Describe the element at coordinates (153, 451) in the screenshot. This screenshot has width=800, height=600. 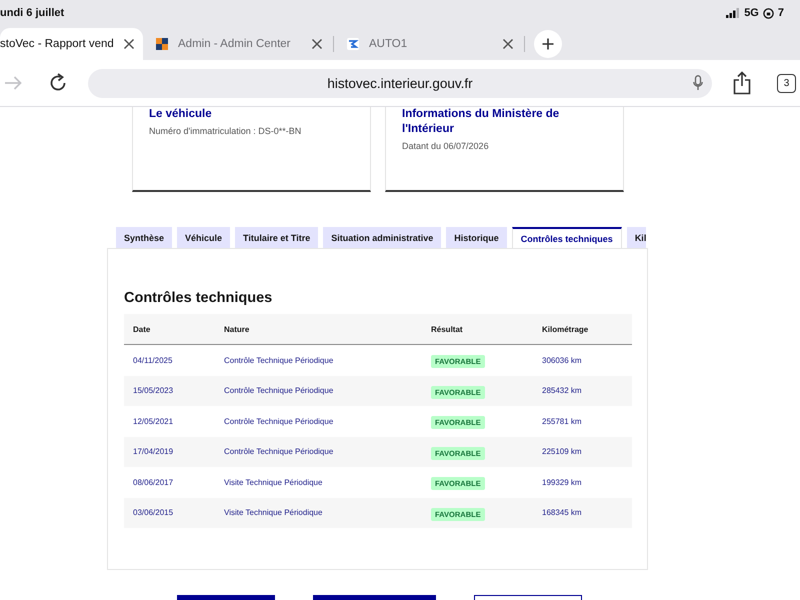
I see `table-cell-text: 17/04/2019` at that location.